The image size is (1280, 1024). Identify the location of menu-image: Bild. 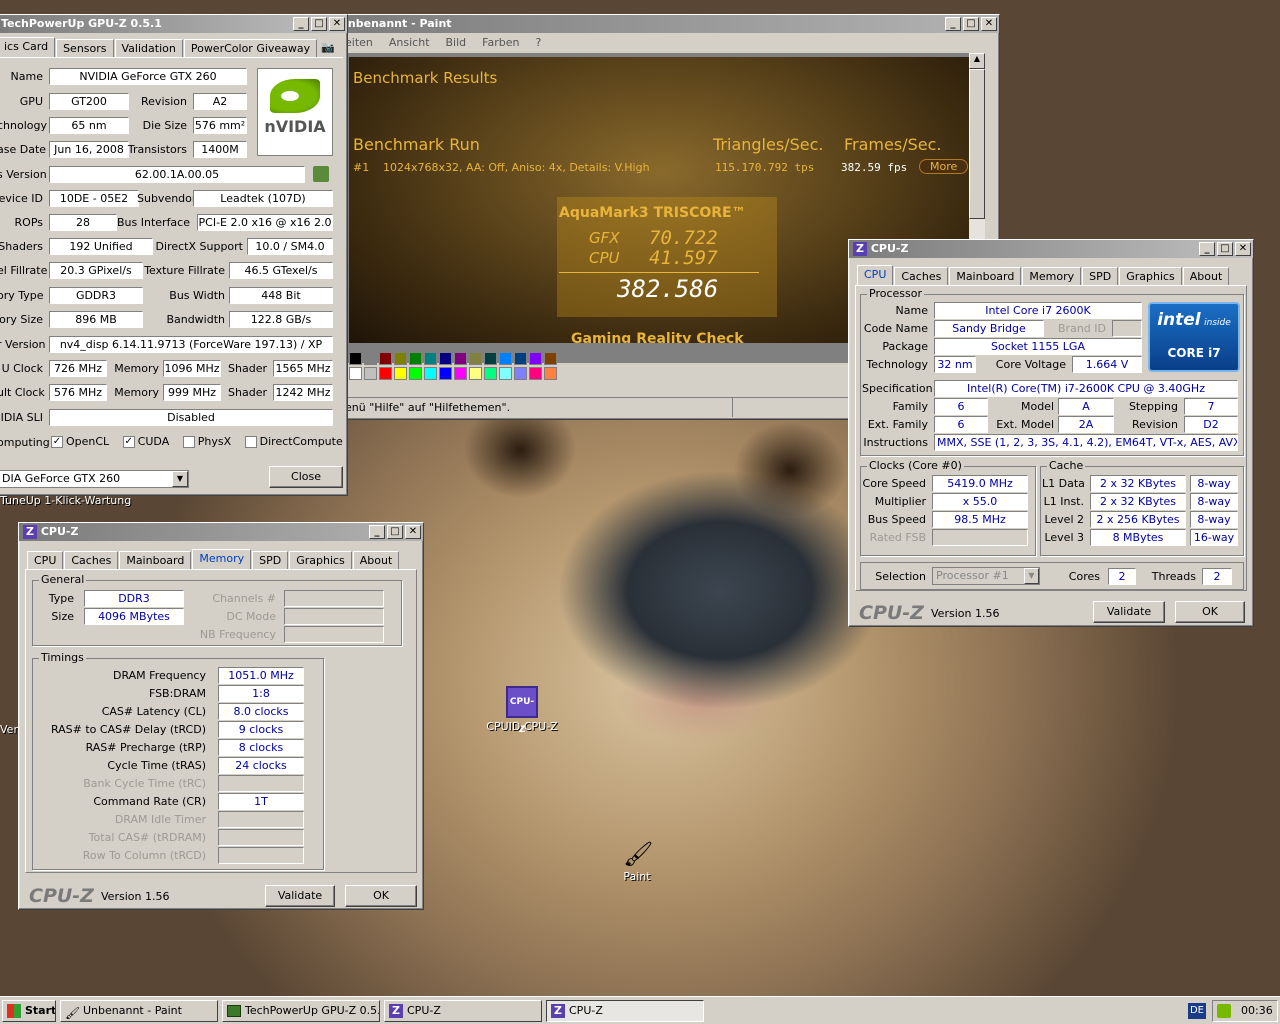
(456, 42).